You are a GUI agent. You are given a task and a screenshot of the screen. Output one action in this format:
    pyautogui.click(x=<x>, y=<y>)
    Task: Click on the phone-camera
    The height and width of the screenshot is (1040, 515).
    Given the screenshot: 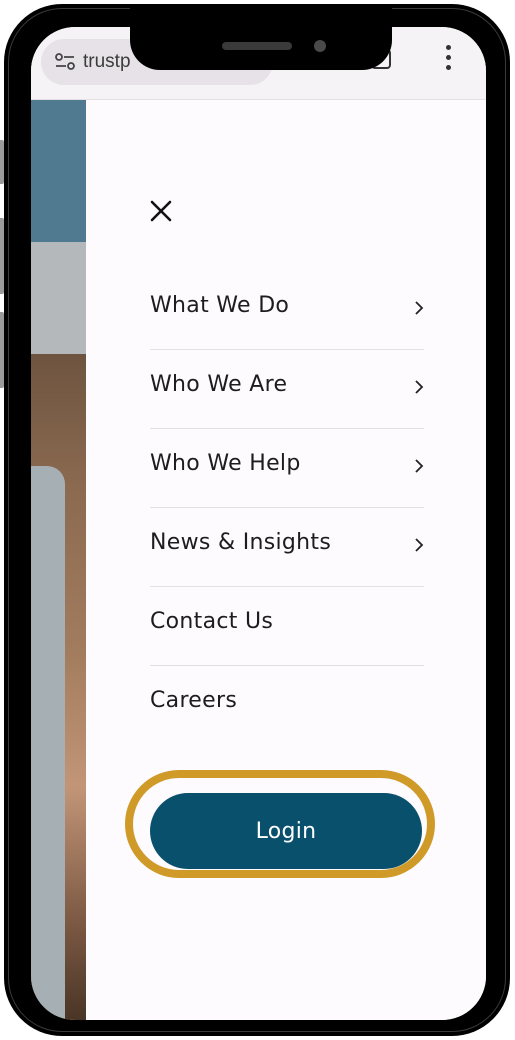 What is the action you would take?
    pyautogui.click(x=320, y=46)
    